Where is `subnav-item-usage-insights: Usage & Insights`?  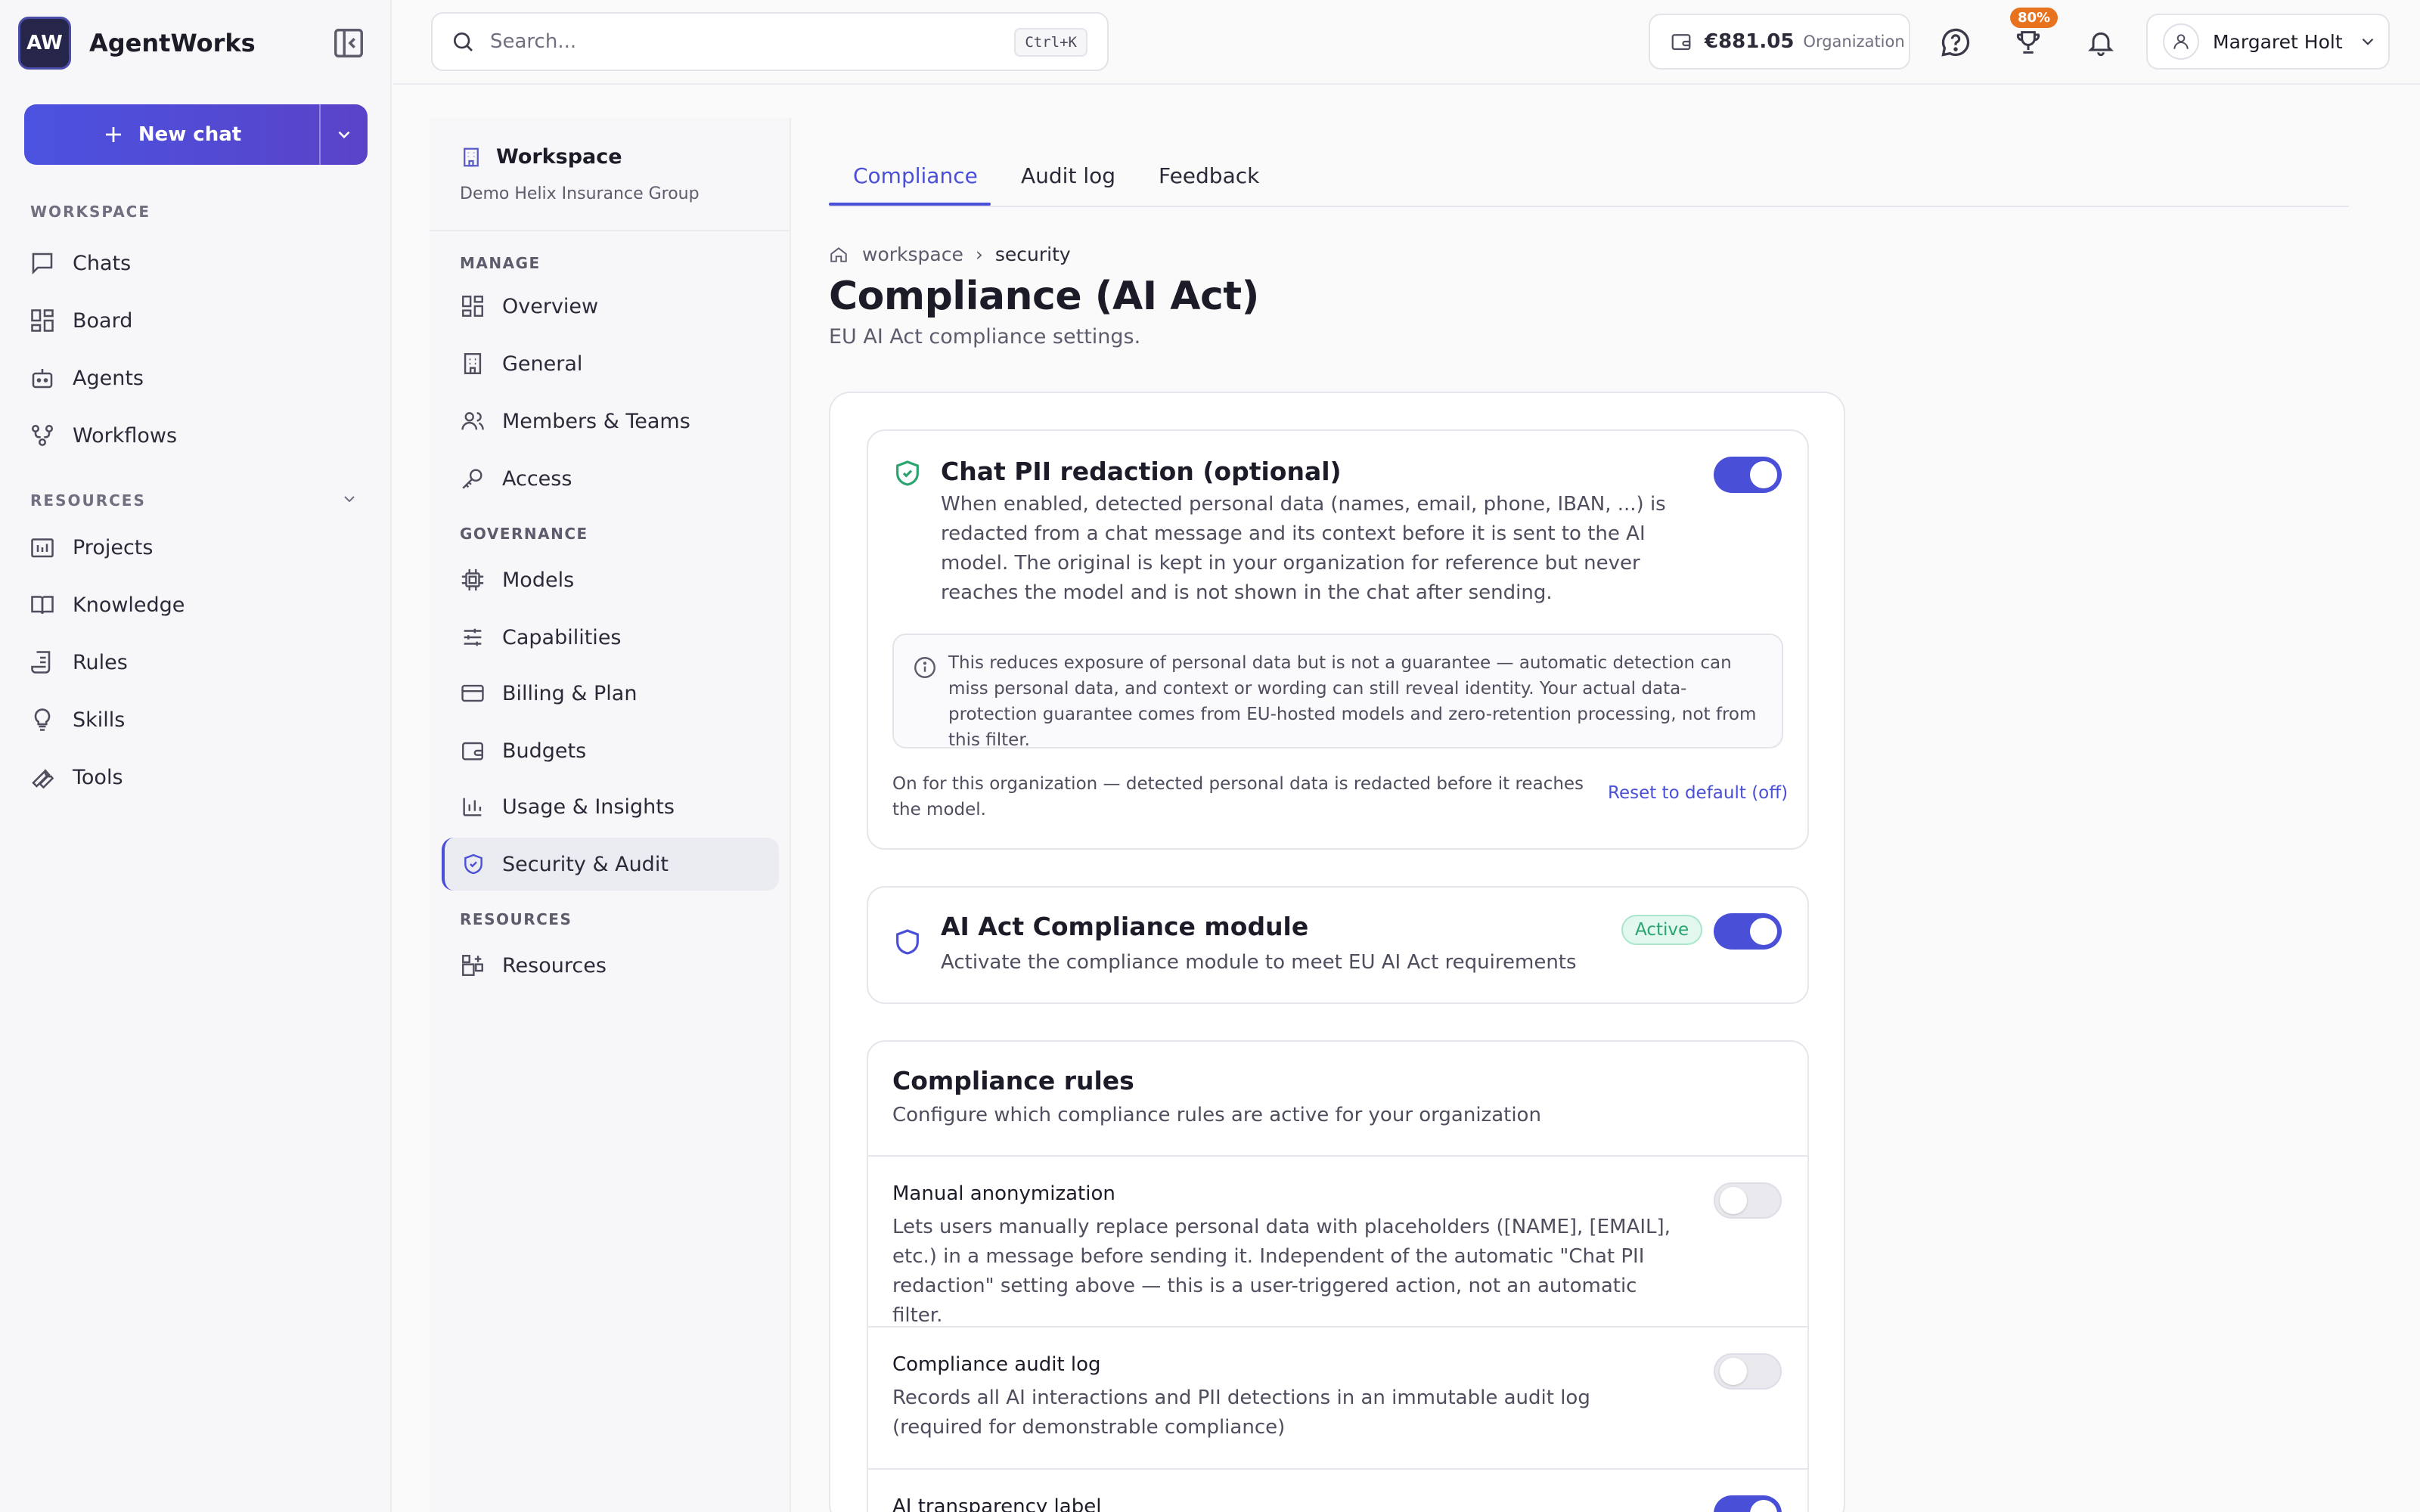
subnav-item-usage-insights: Usage & Insights is located at coordinates (610, 806).